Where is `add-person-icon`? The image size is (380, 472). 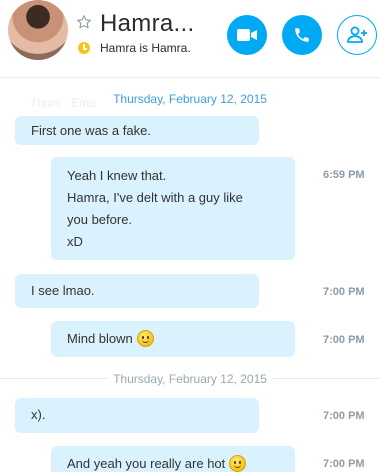 add-person-icon is located at coordinates (357, 34).